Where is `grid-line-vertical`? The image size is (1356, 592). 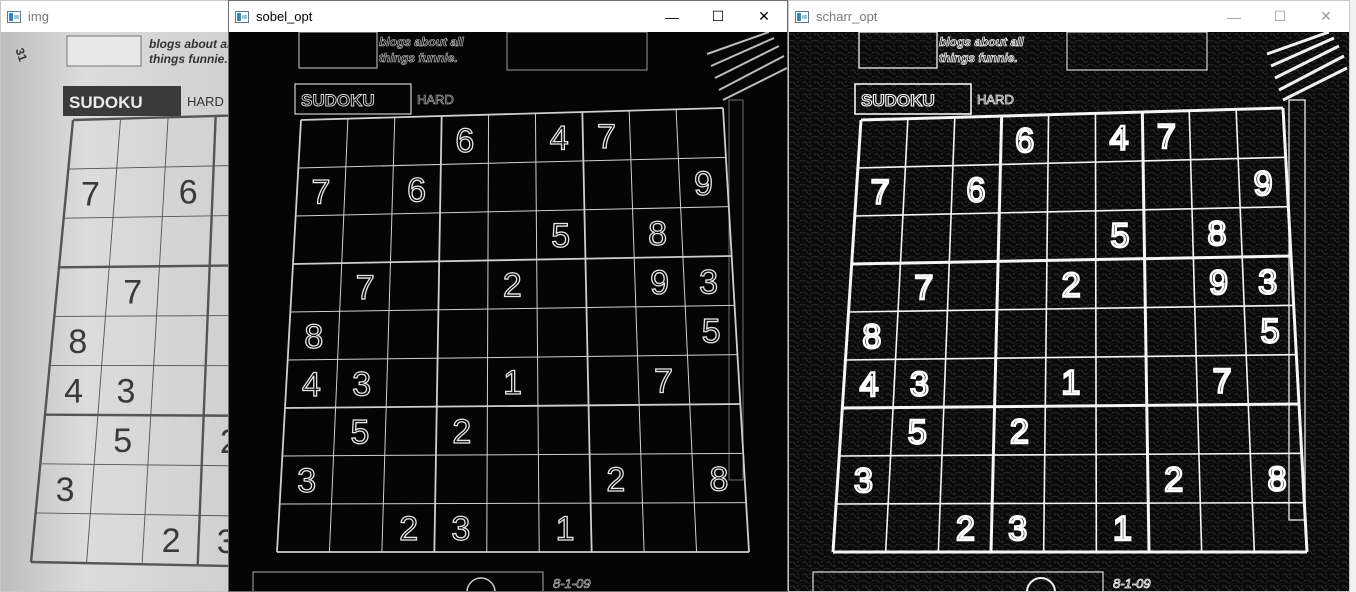 grid-line-vertical is located at coordinates (1096, 333).